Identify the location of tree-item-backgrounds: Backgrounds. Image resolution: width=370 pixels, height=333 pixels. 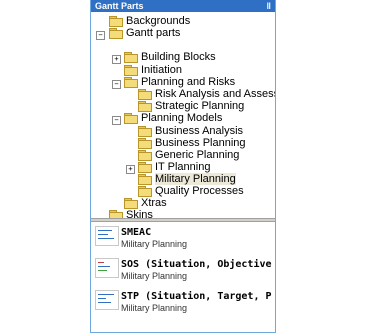
(150, 21).